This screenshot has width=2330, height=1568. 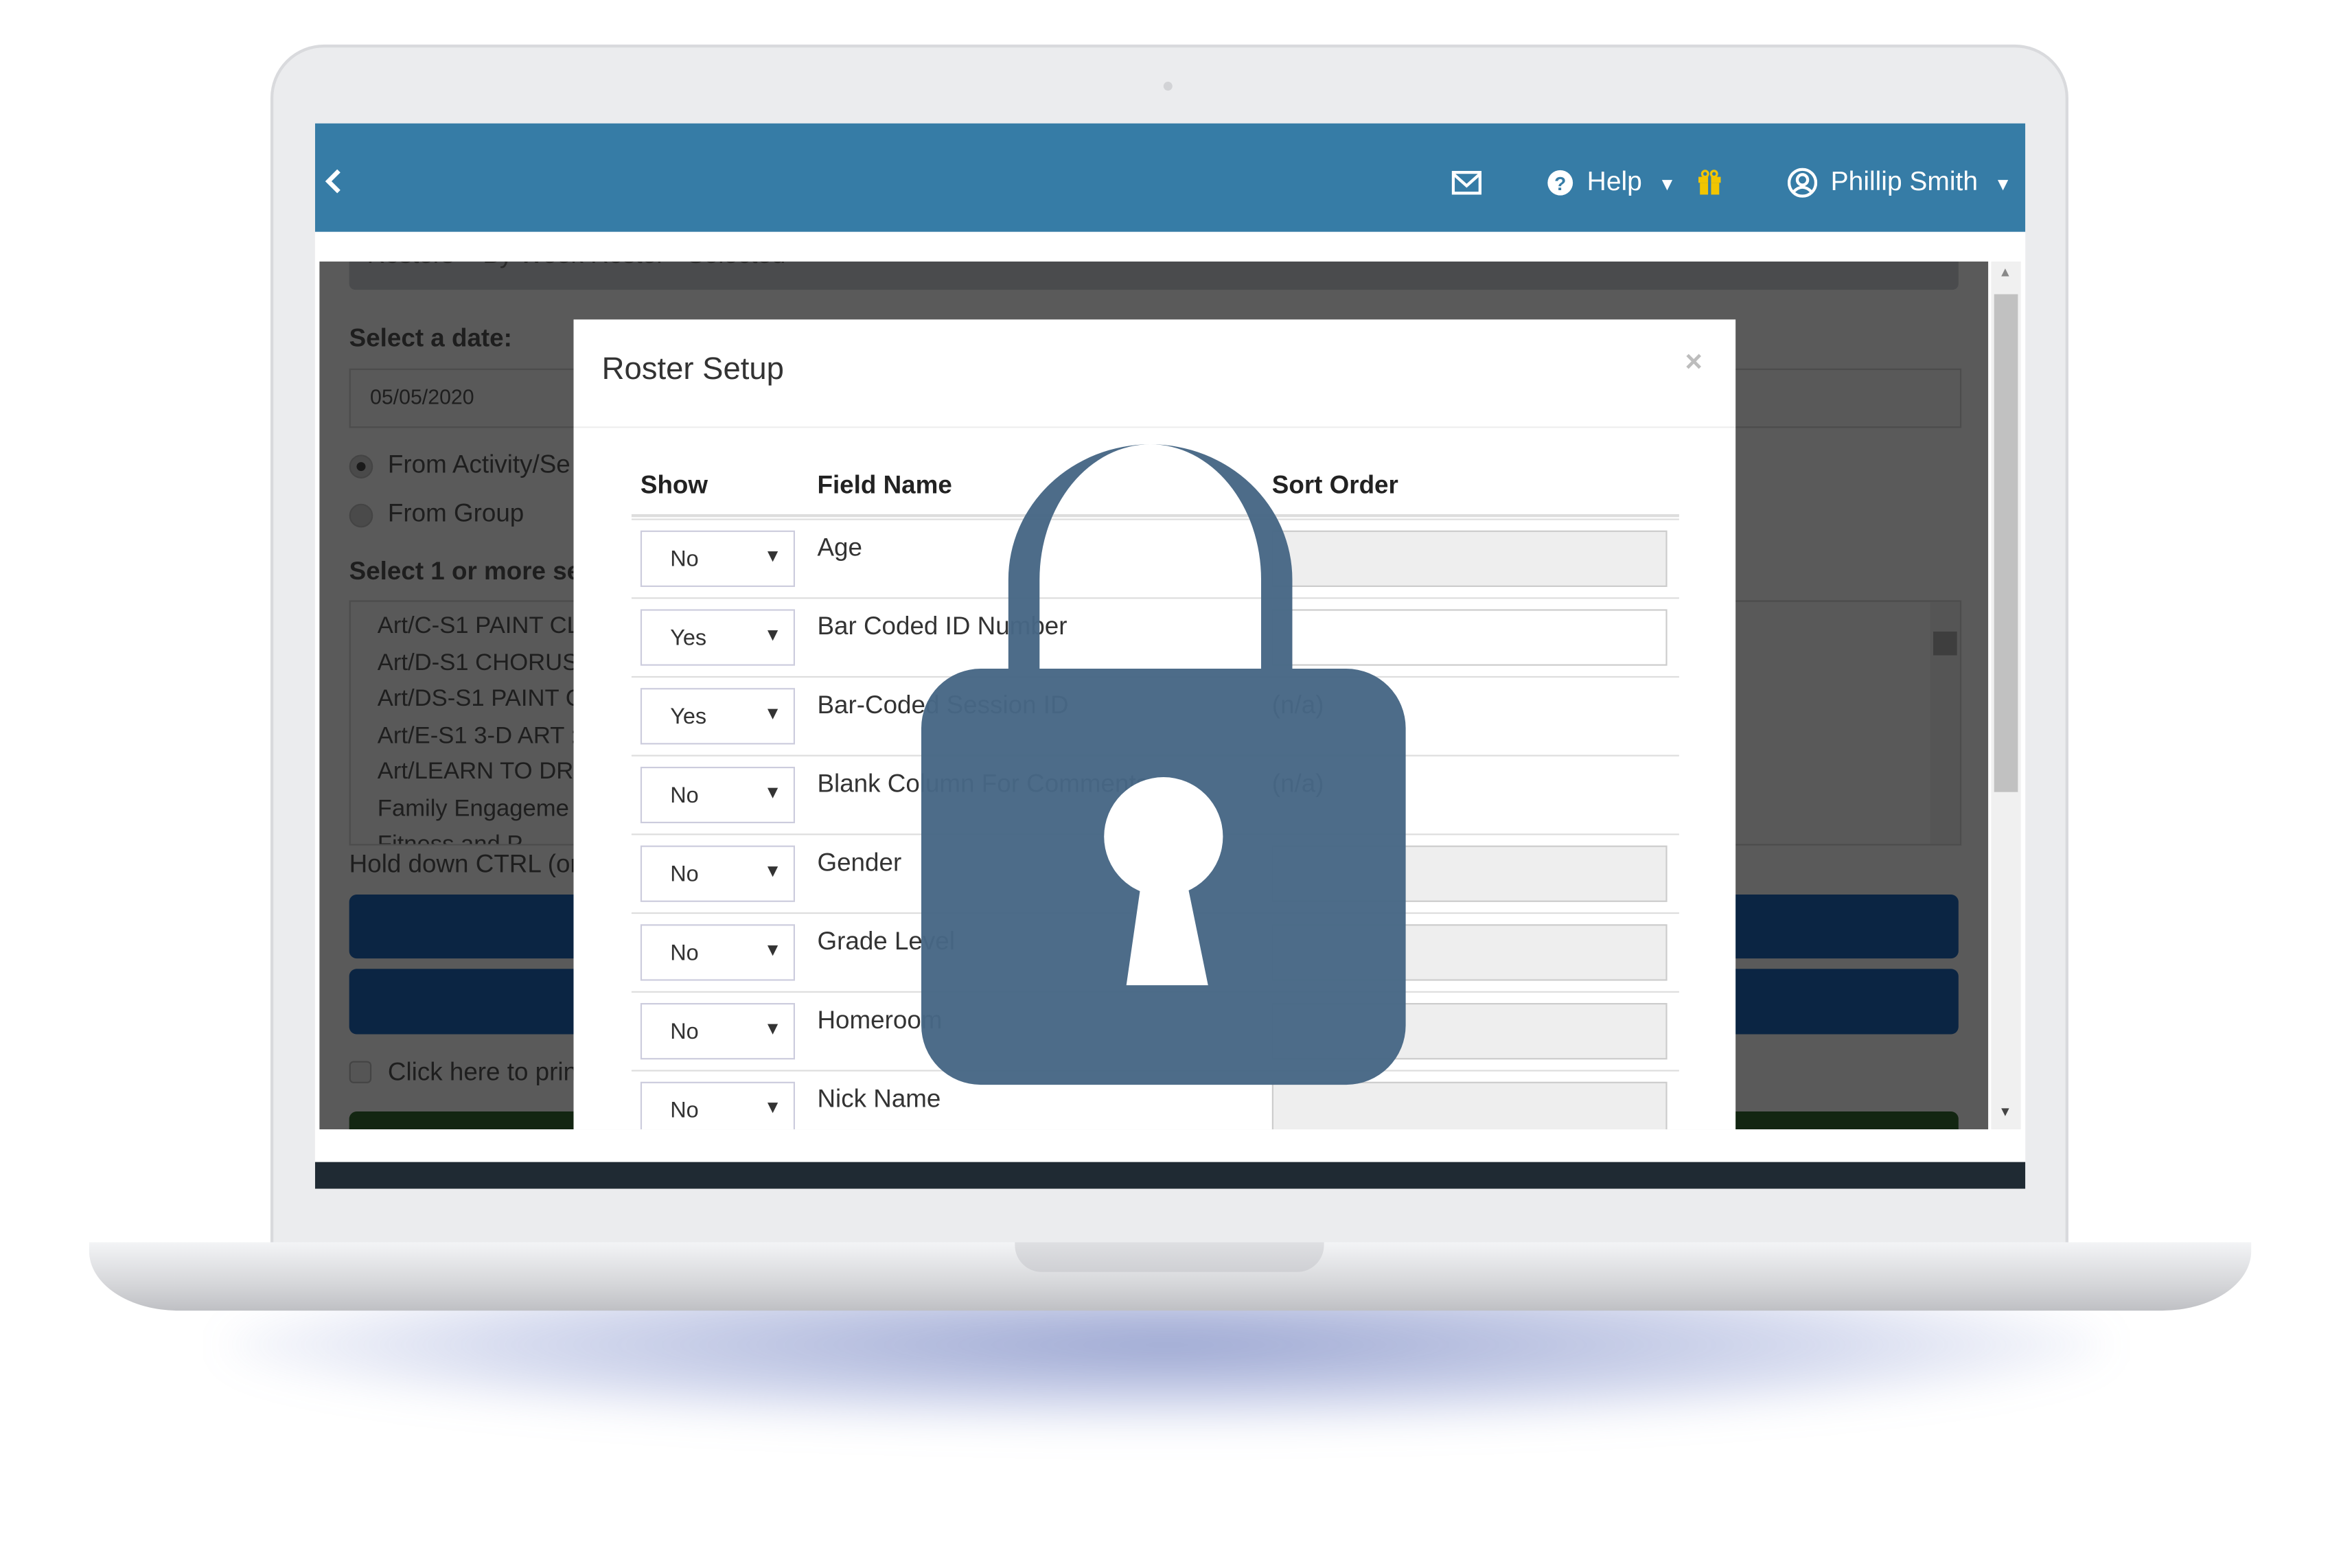 I want to click on top-navbar: ? Help ▼ Phillip Smith ▼, so click(x=1170, y=177).